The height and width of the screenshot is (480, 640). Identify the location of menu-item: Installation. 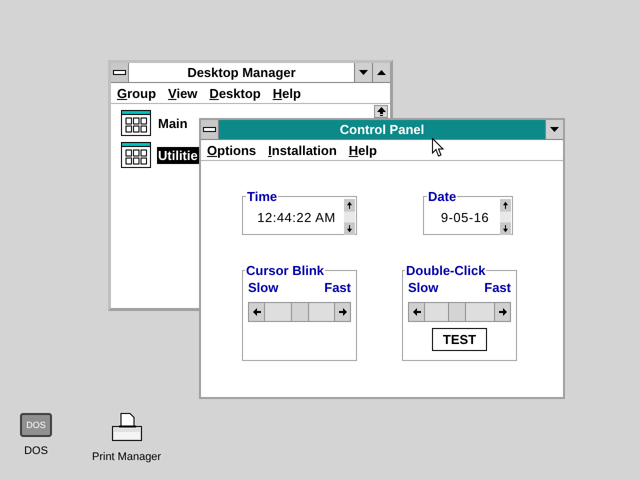
(302, 150).